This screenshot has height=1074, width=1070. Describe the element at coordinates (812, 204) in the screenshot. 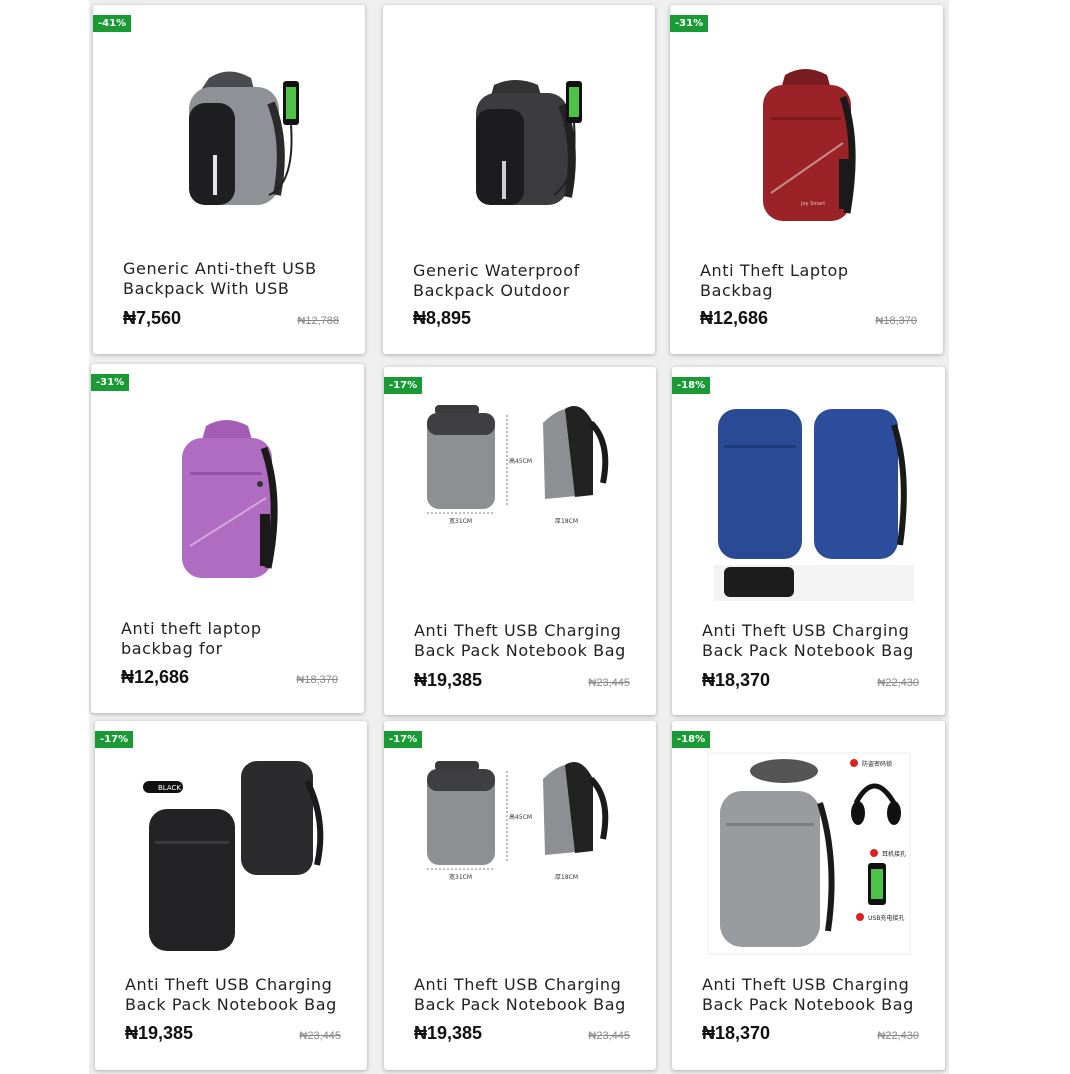

I see `brand-mark: Joy Smart` at that location.